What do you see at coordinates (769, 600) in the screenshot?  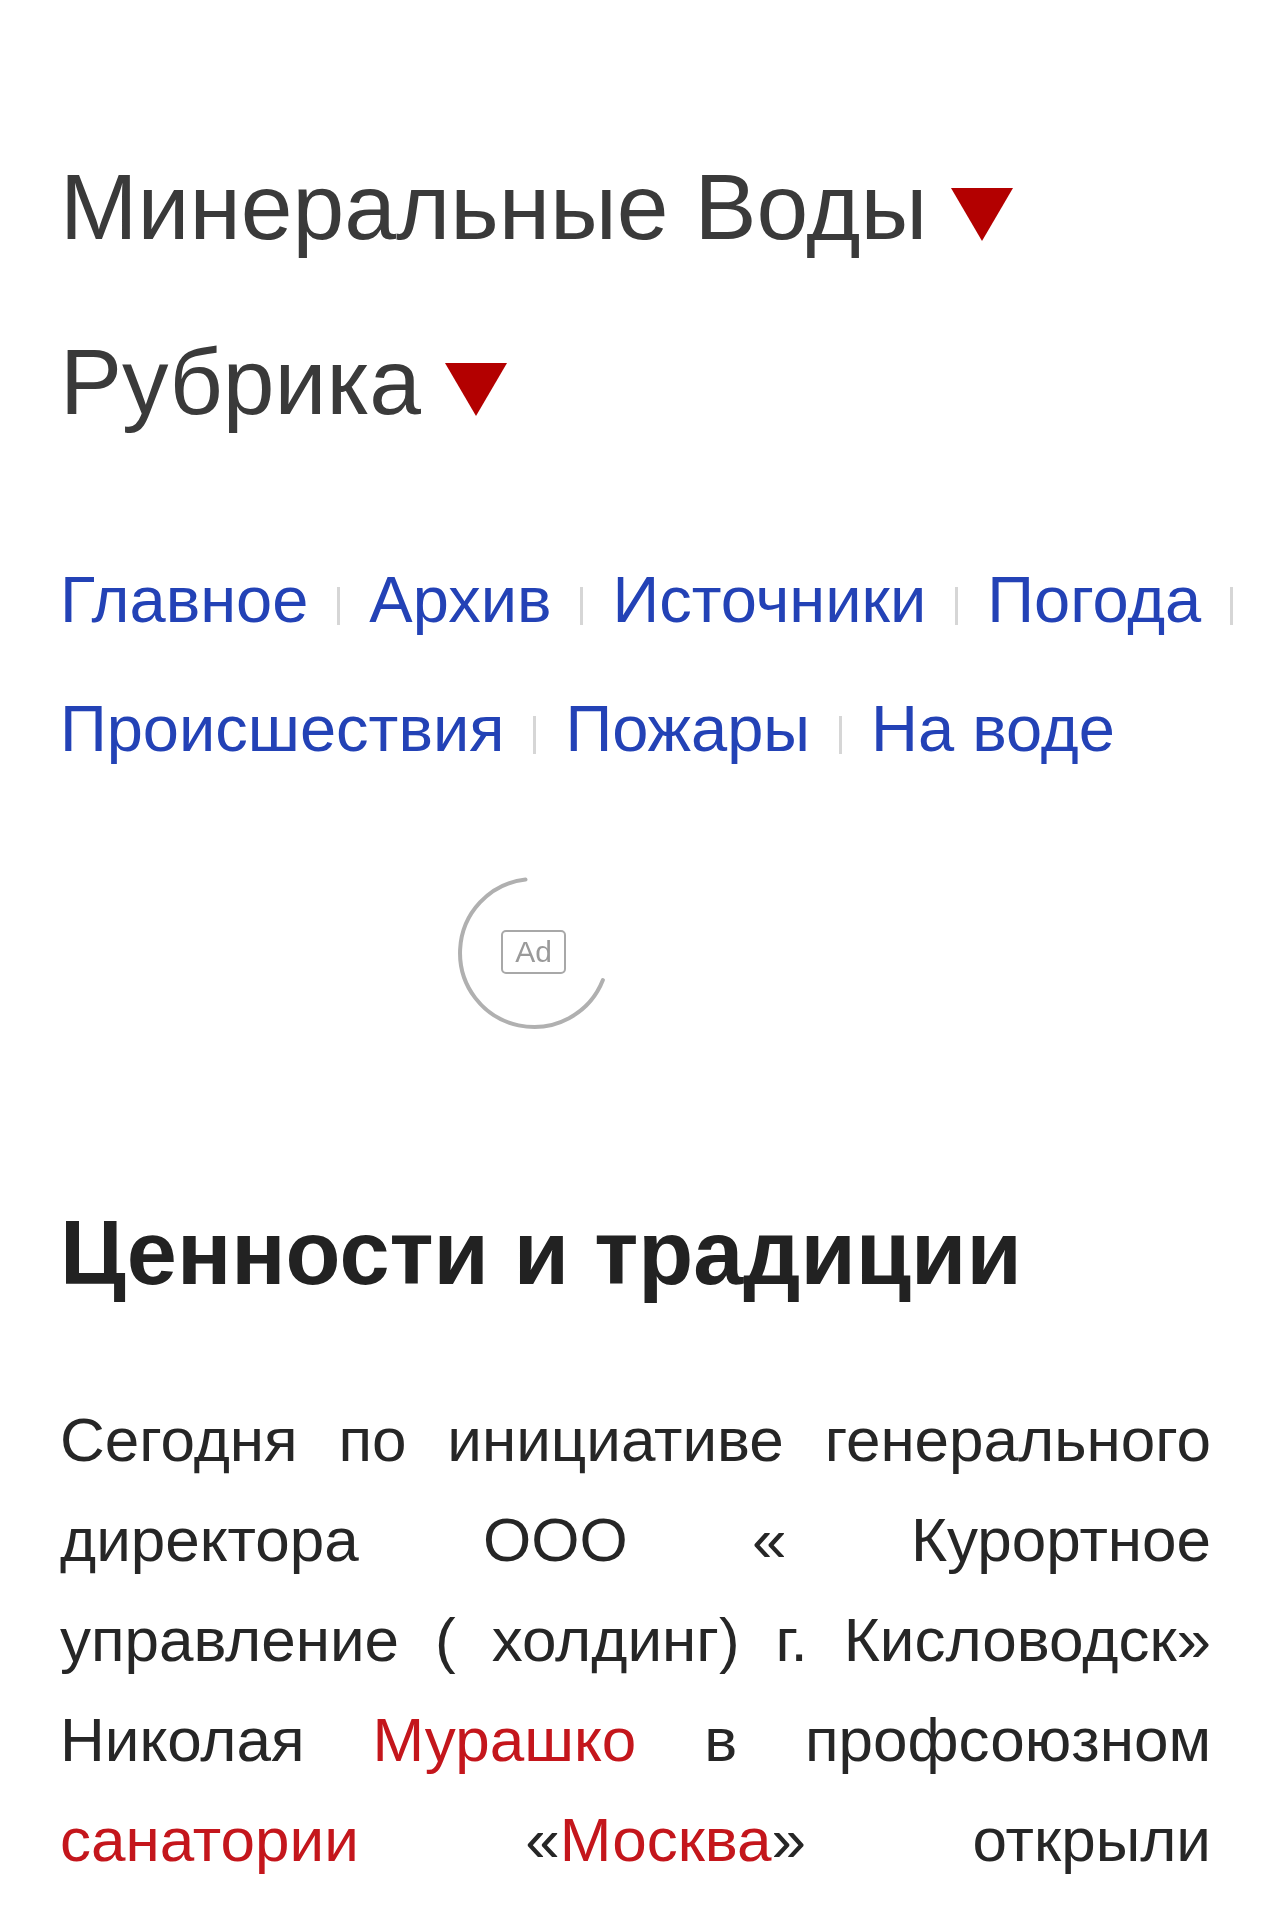 I see `nav-link: Источники` at bounding box center [769, 600].